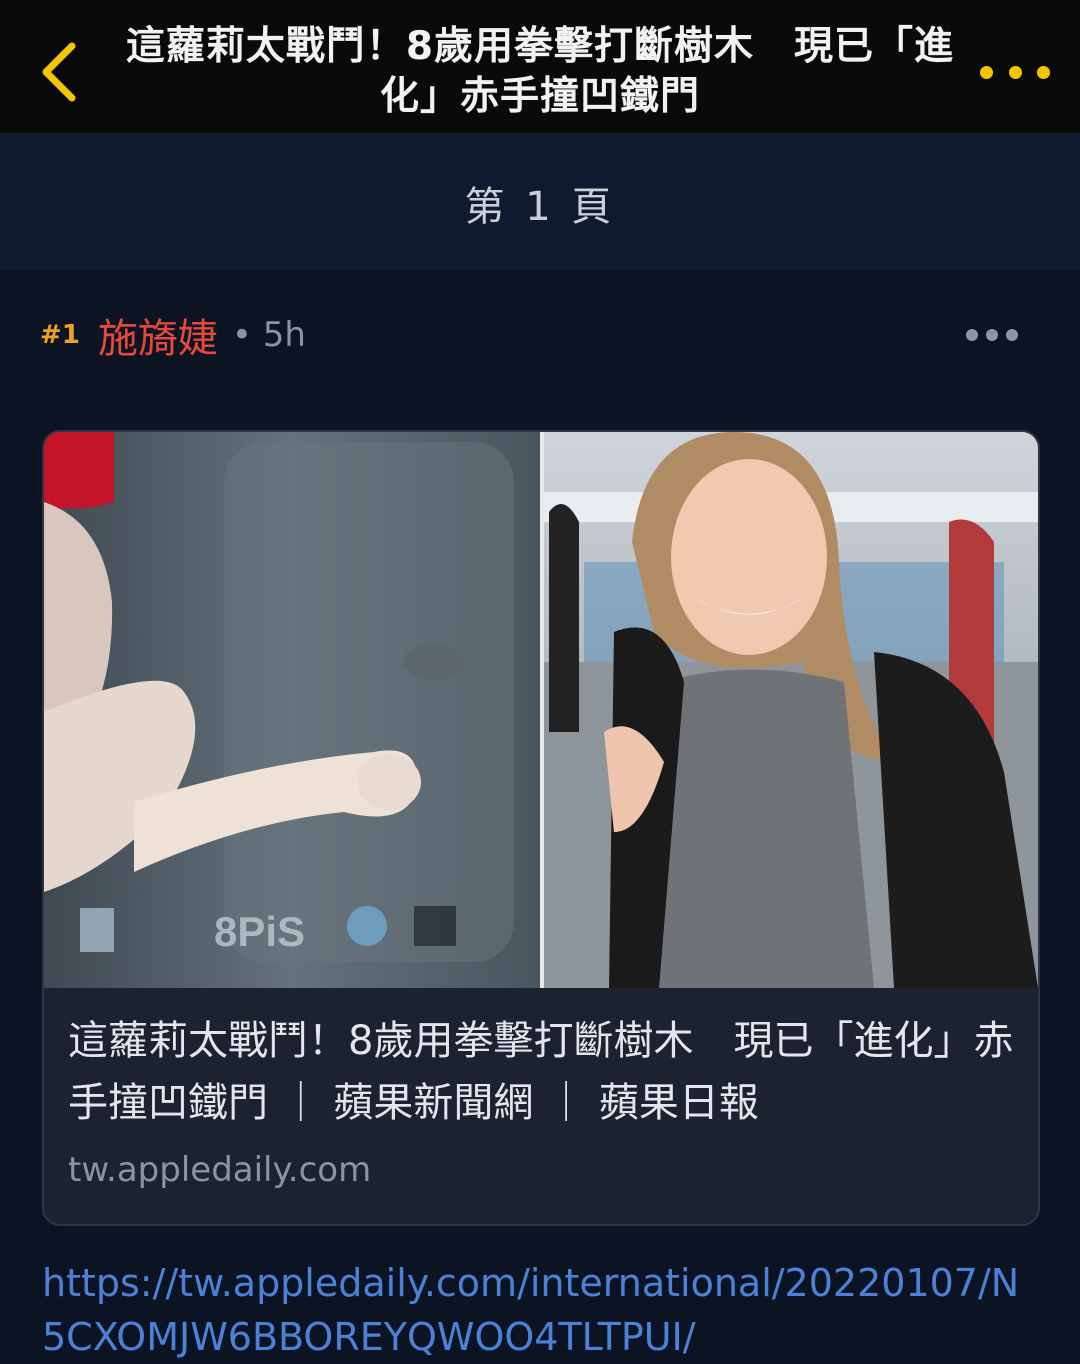  I want to click on post-header: #1 施旖婕 • 5h, so click(540, 335).